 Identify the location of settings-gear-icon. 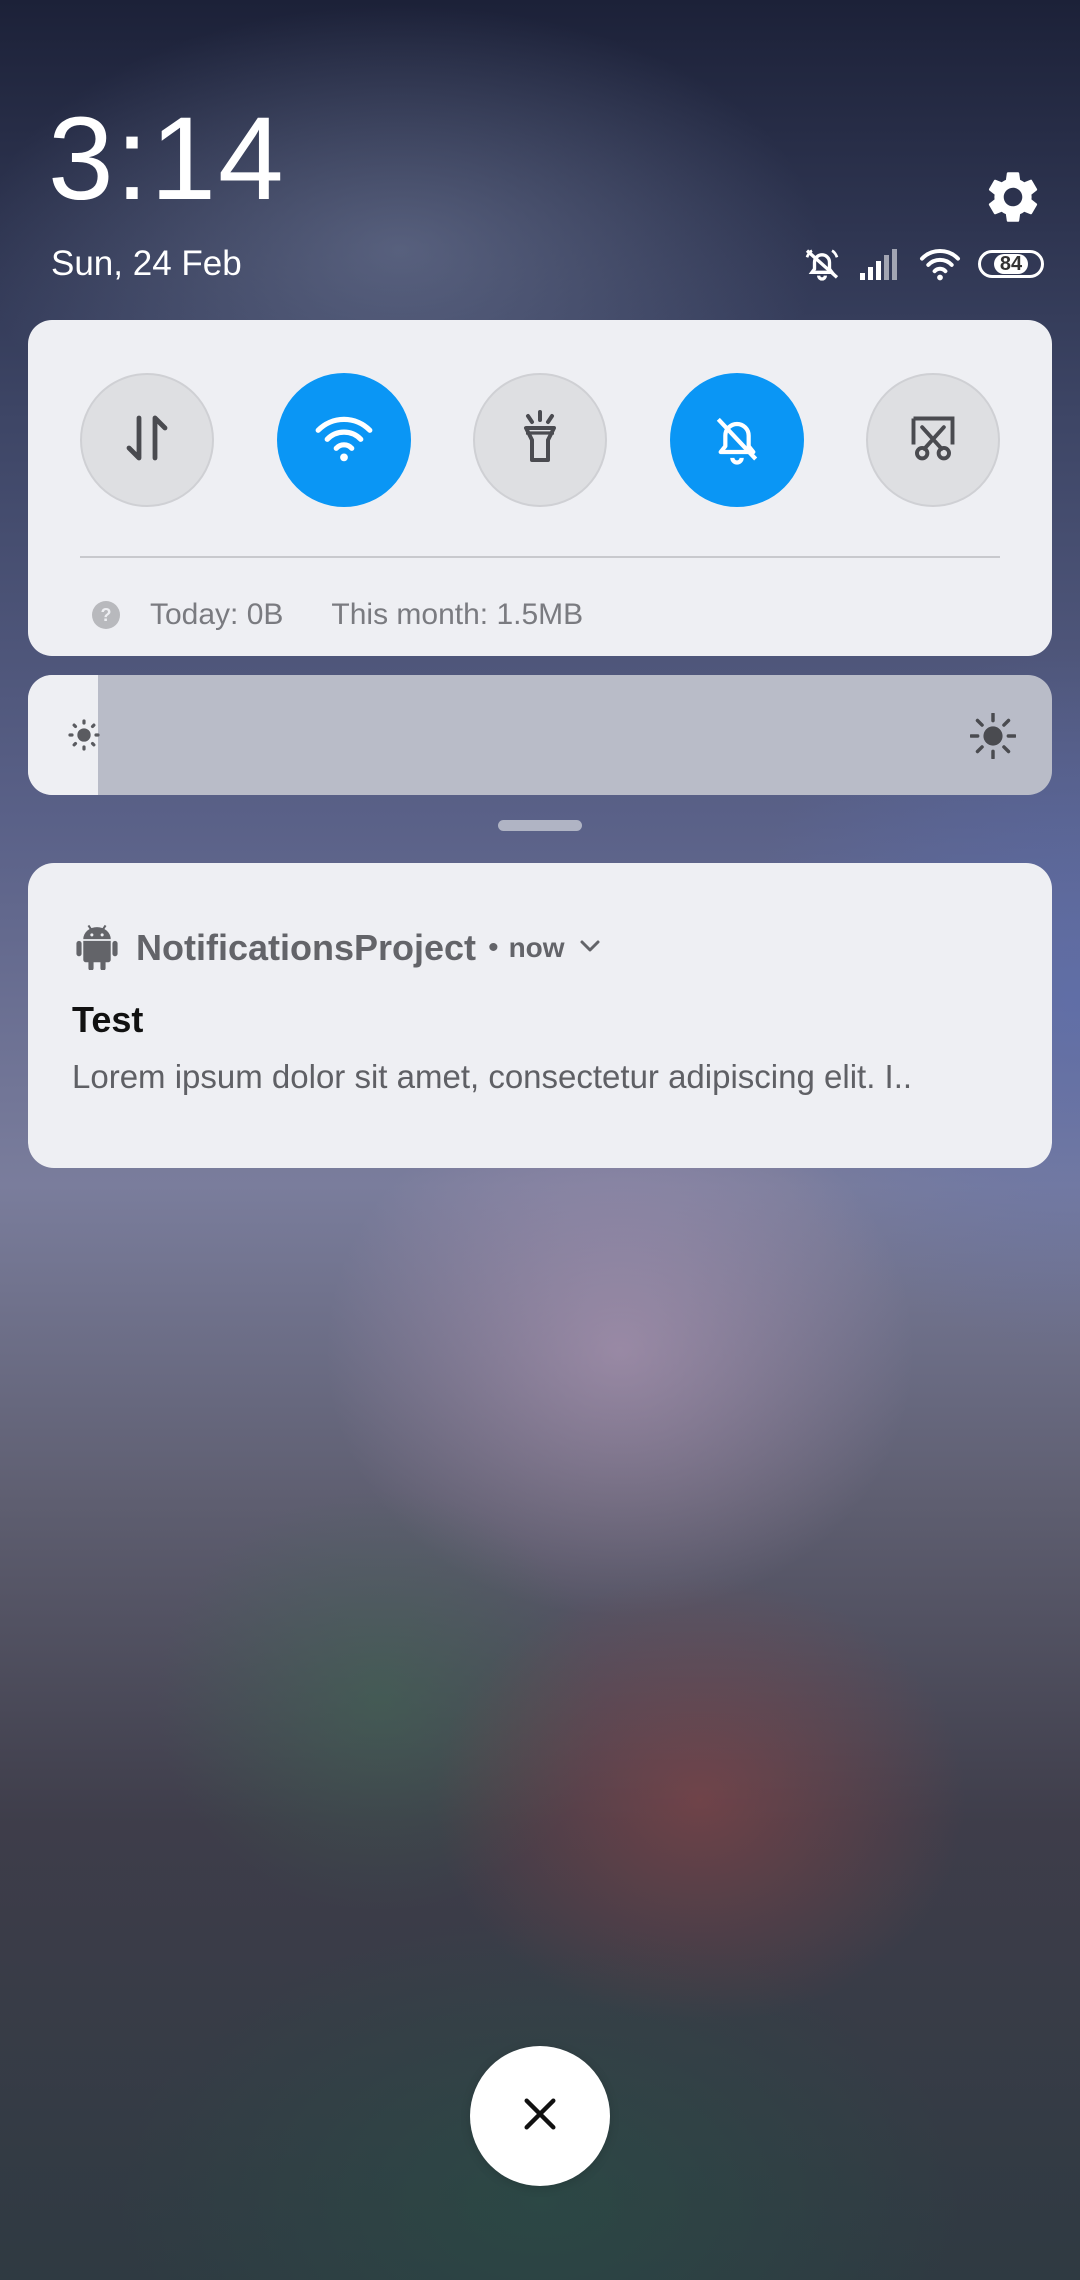
(1013, 197).